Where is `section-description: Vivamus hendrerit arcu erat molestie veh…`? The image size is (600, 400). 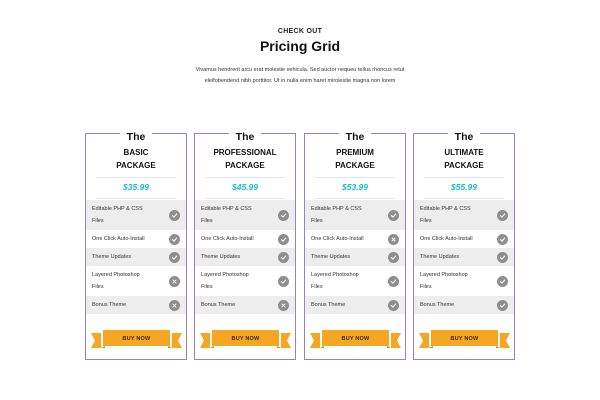
section-description: Vivamus hendrerit arcu erat molestie veh… is located at coordinates (300, 75).